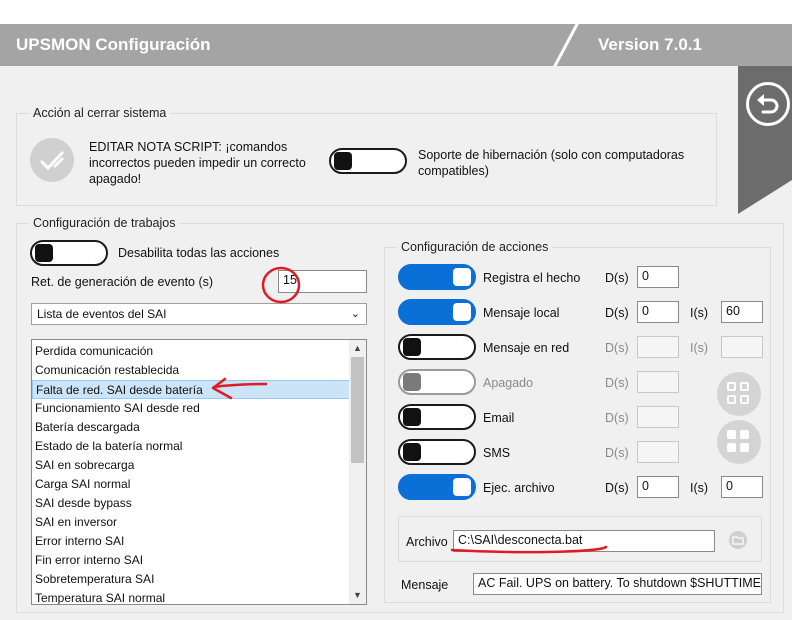 The height and width of the screenshot is (620, 792). I want to click on list-item: Fin error interno SAI, so click(191, 560).